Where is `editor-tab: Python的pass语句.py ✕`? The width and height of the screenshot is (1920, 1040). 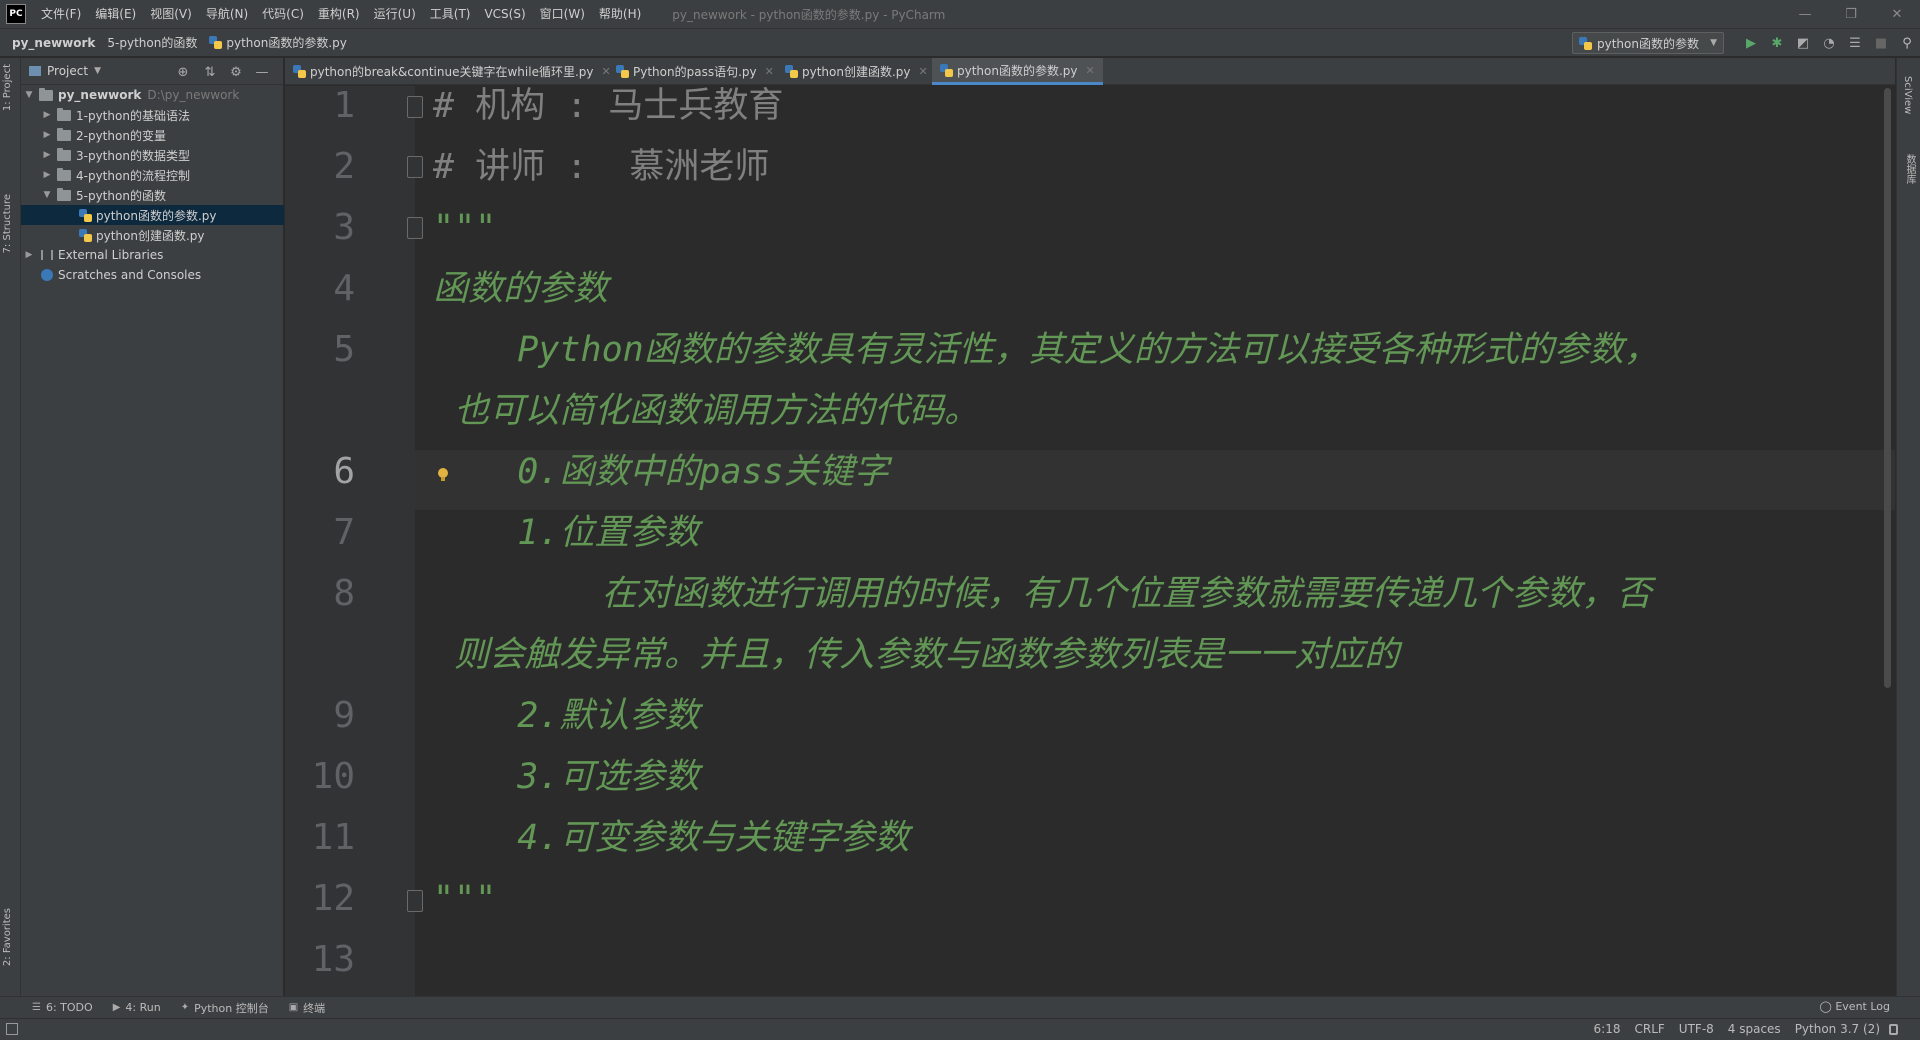 editor-tab: Python的pass语句.py ✕ is located at coordinates (695, 71).